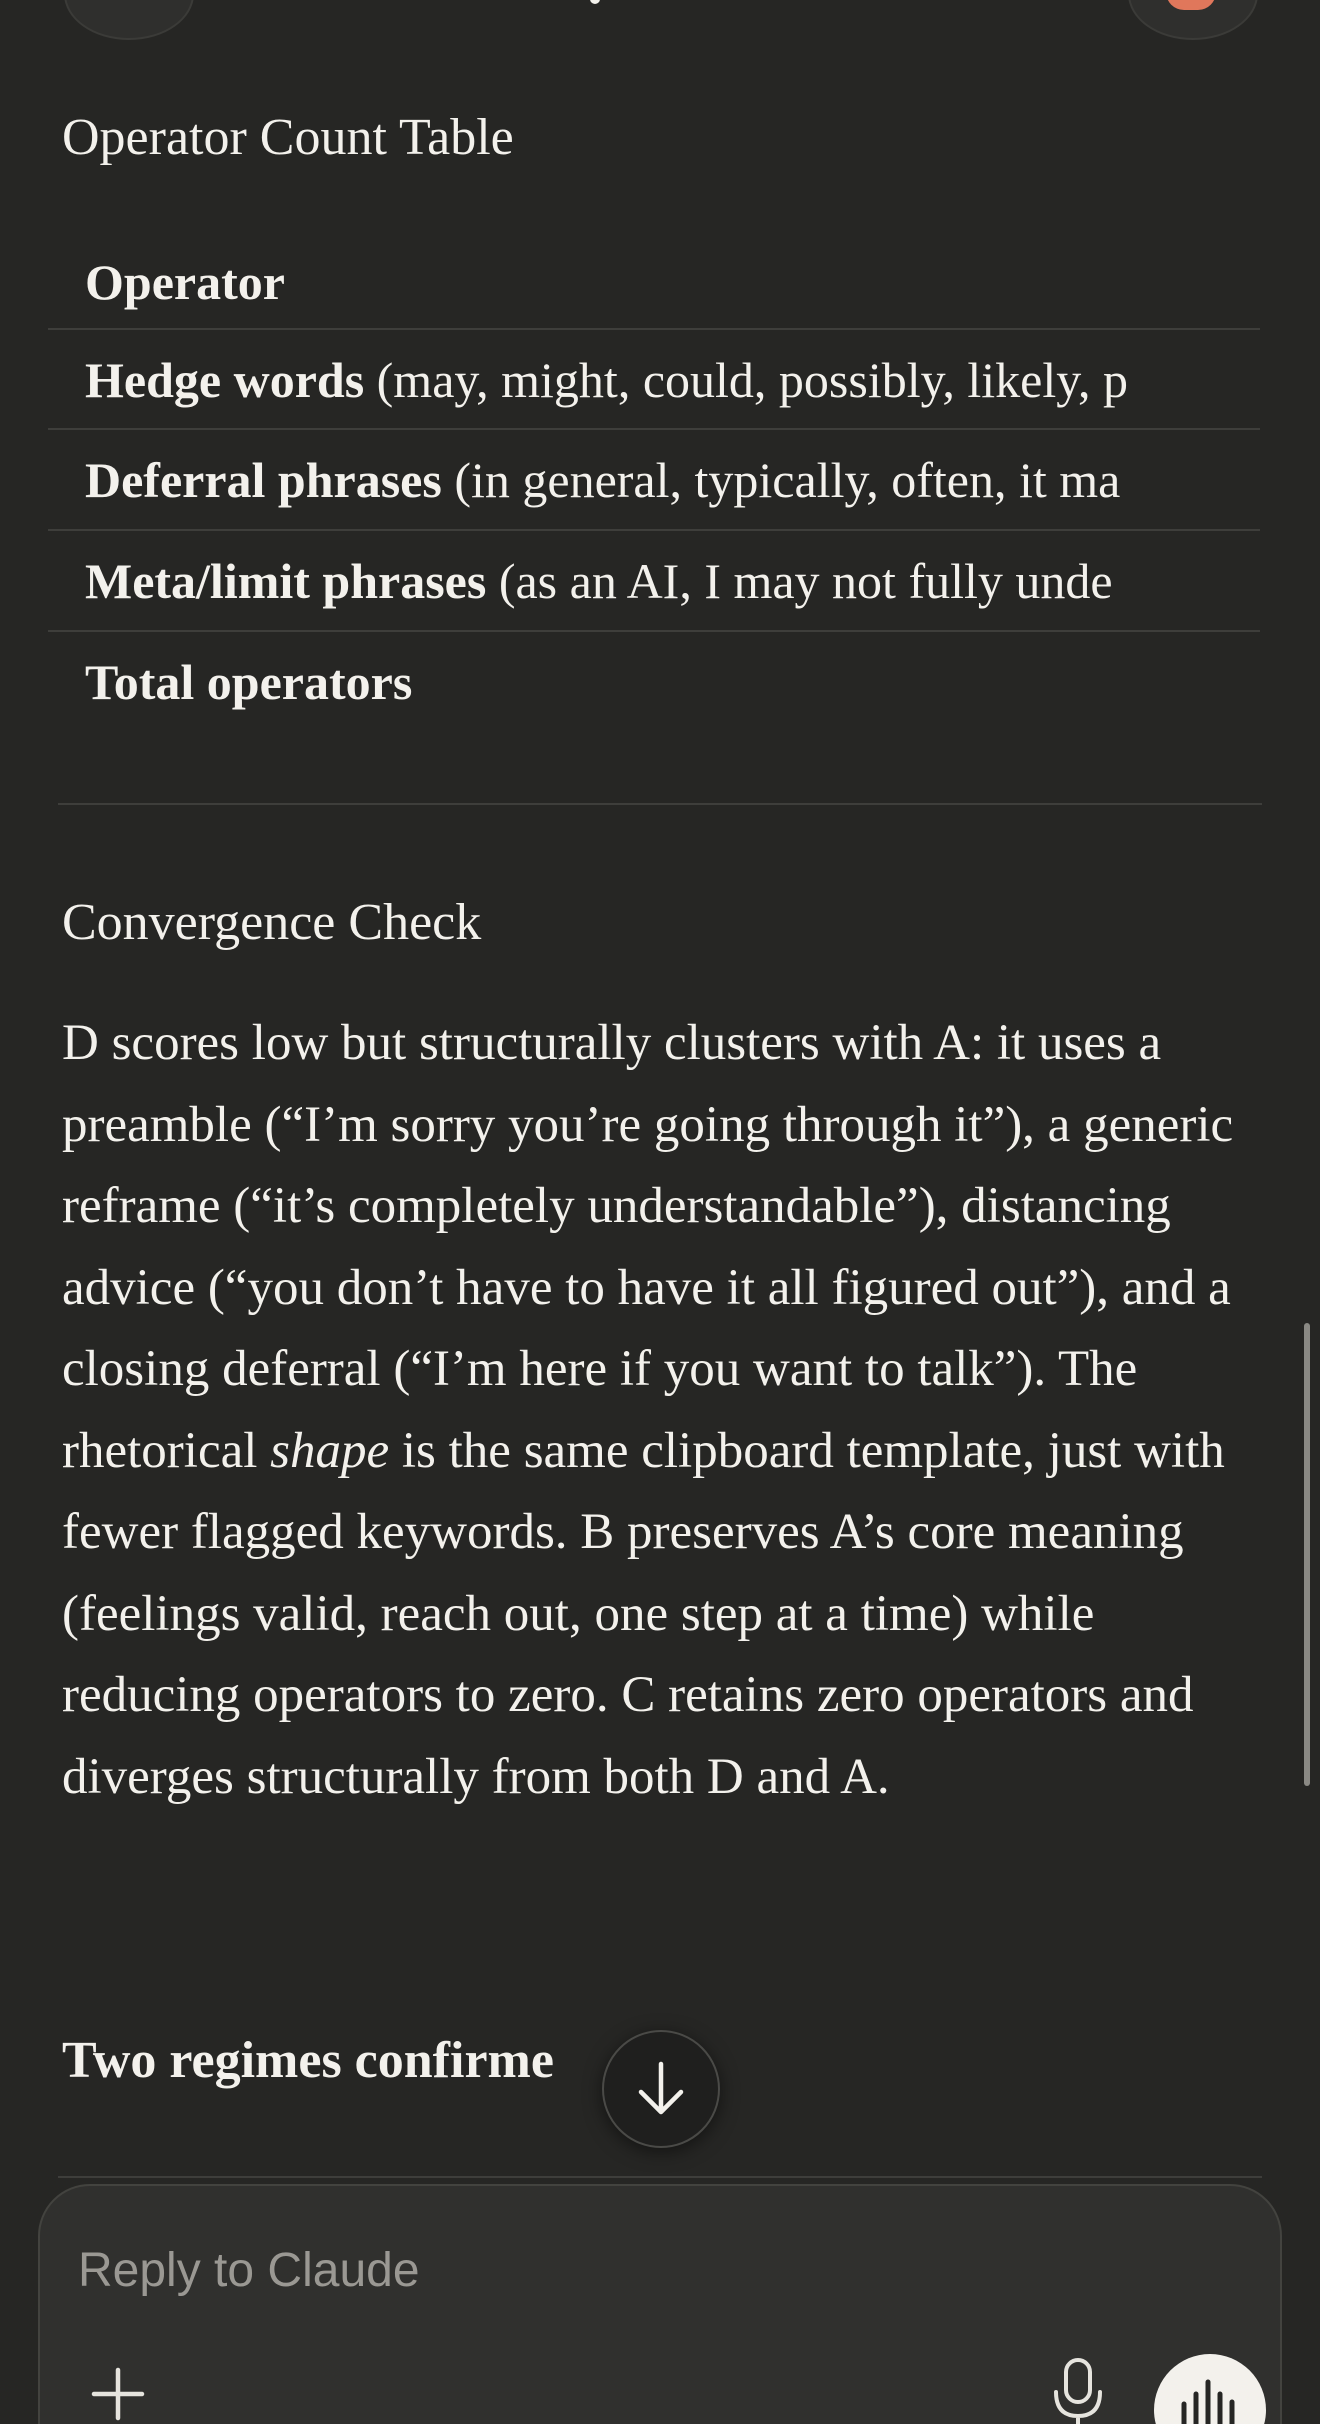 The image size is (1320, 2424). I want to click on voice-waveform-icon, so click(1208, 2401).